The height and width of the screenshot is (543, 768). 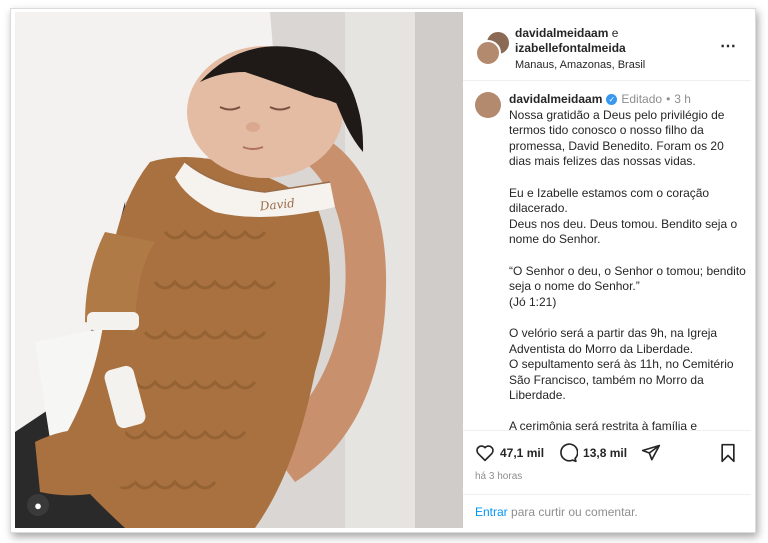 I want to click on bookmark-icon, so click(x=728, y=453).